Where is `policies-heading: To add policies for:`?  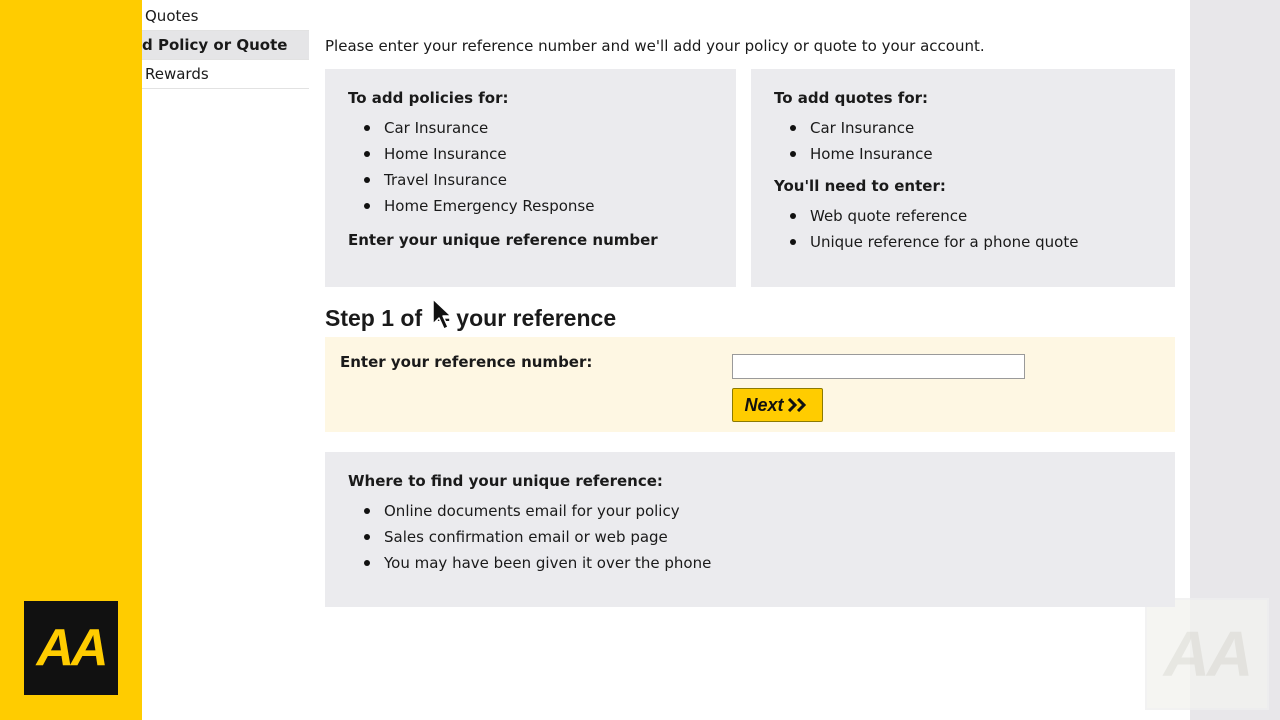
policies-heading: To add policies for: is located at coordinates (428, 98).